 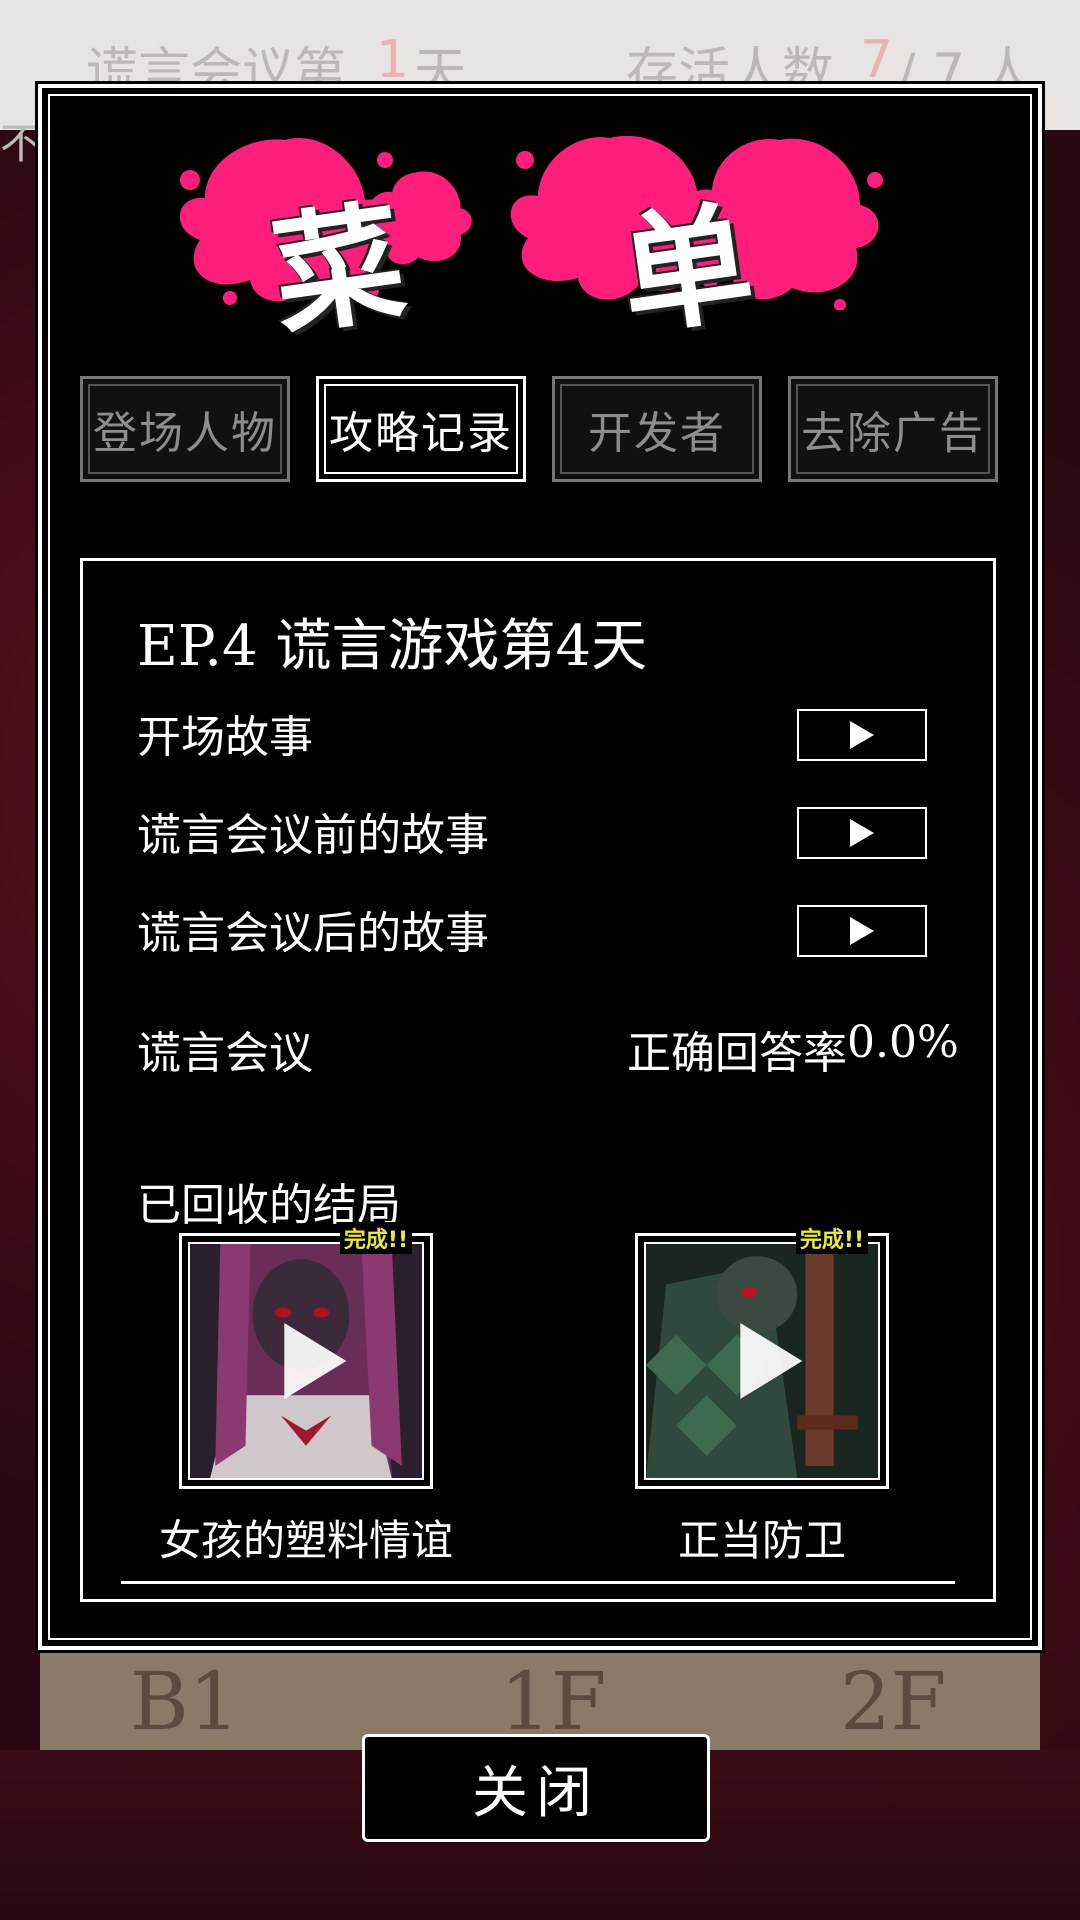 What do you see at coordinates (392, 646) in the screenshot?
I see `episode-title: EP.4 谎言游戏第4天` at bounding box center [392, 646].